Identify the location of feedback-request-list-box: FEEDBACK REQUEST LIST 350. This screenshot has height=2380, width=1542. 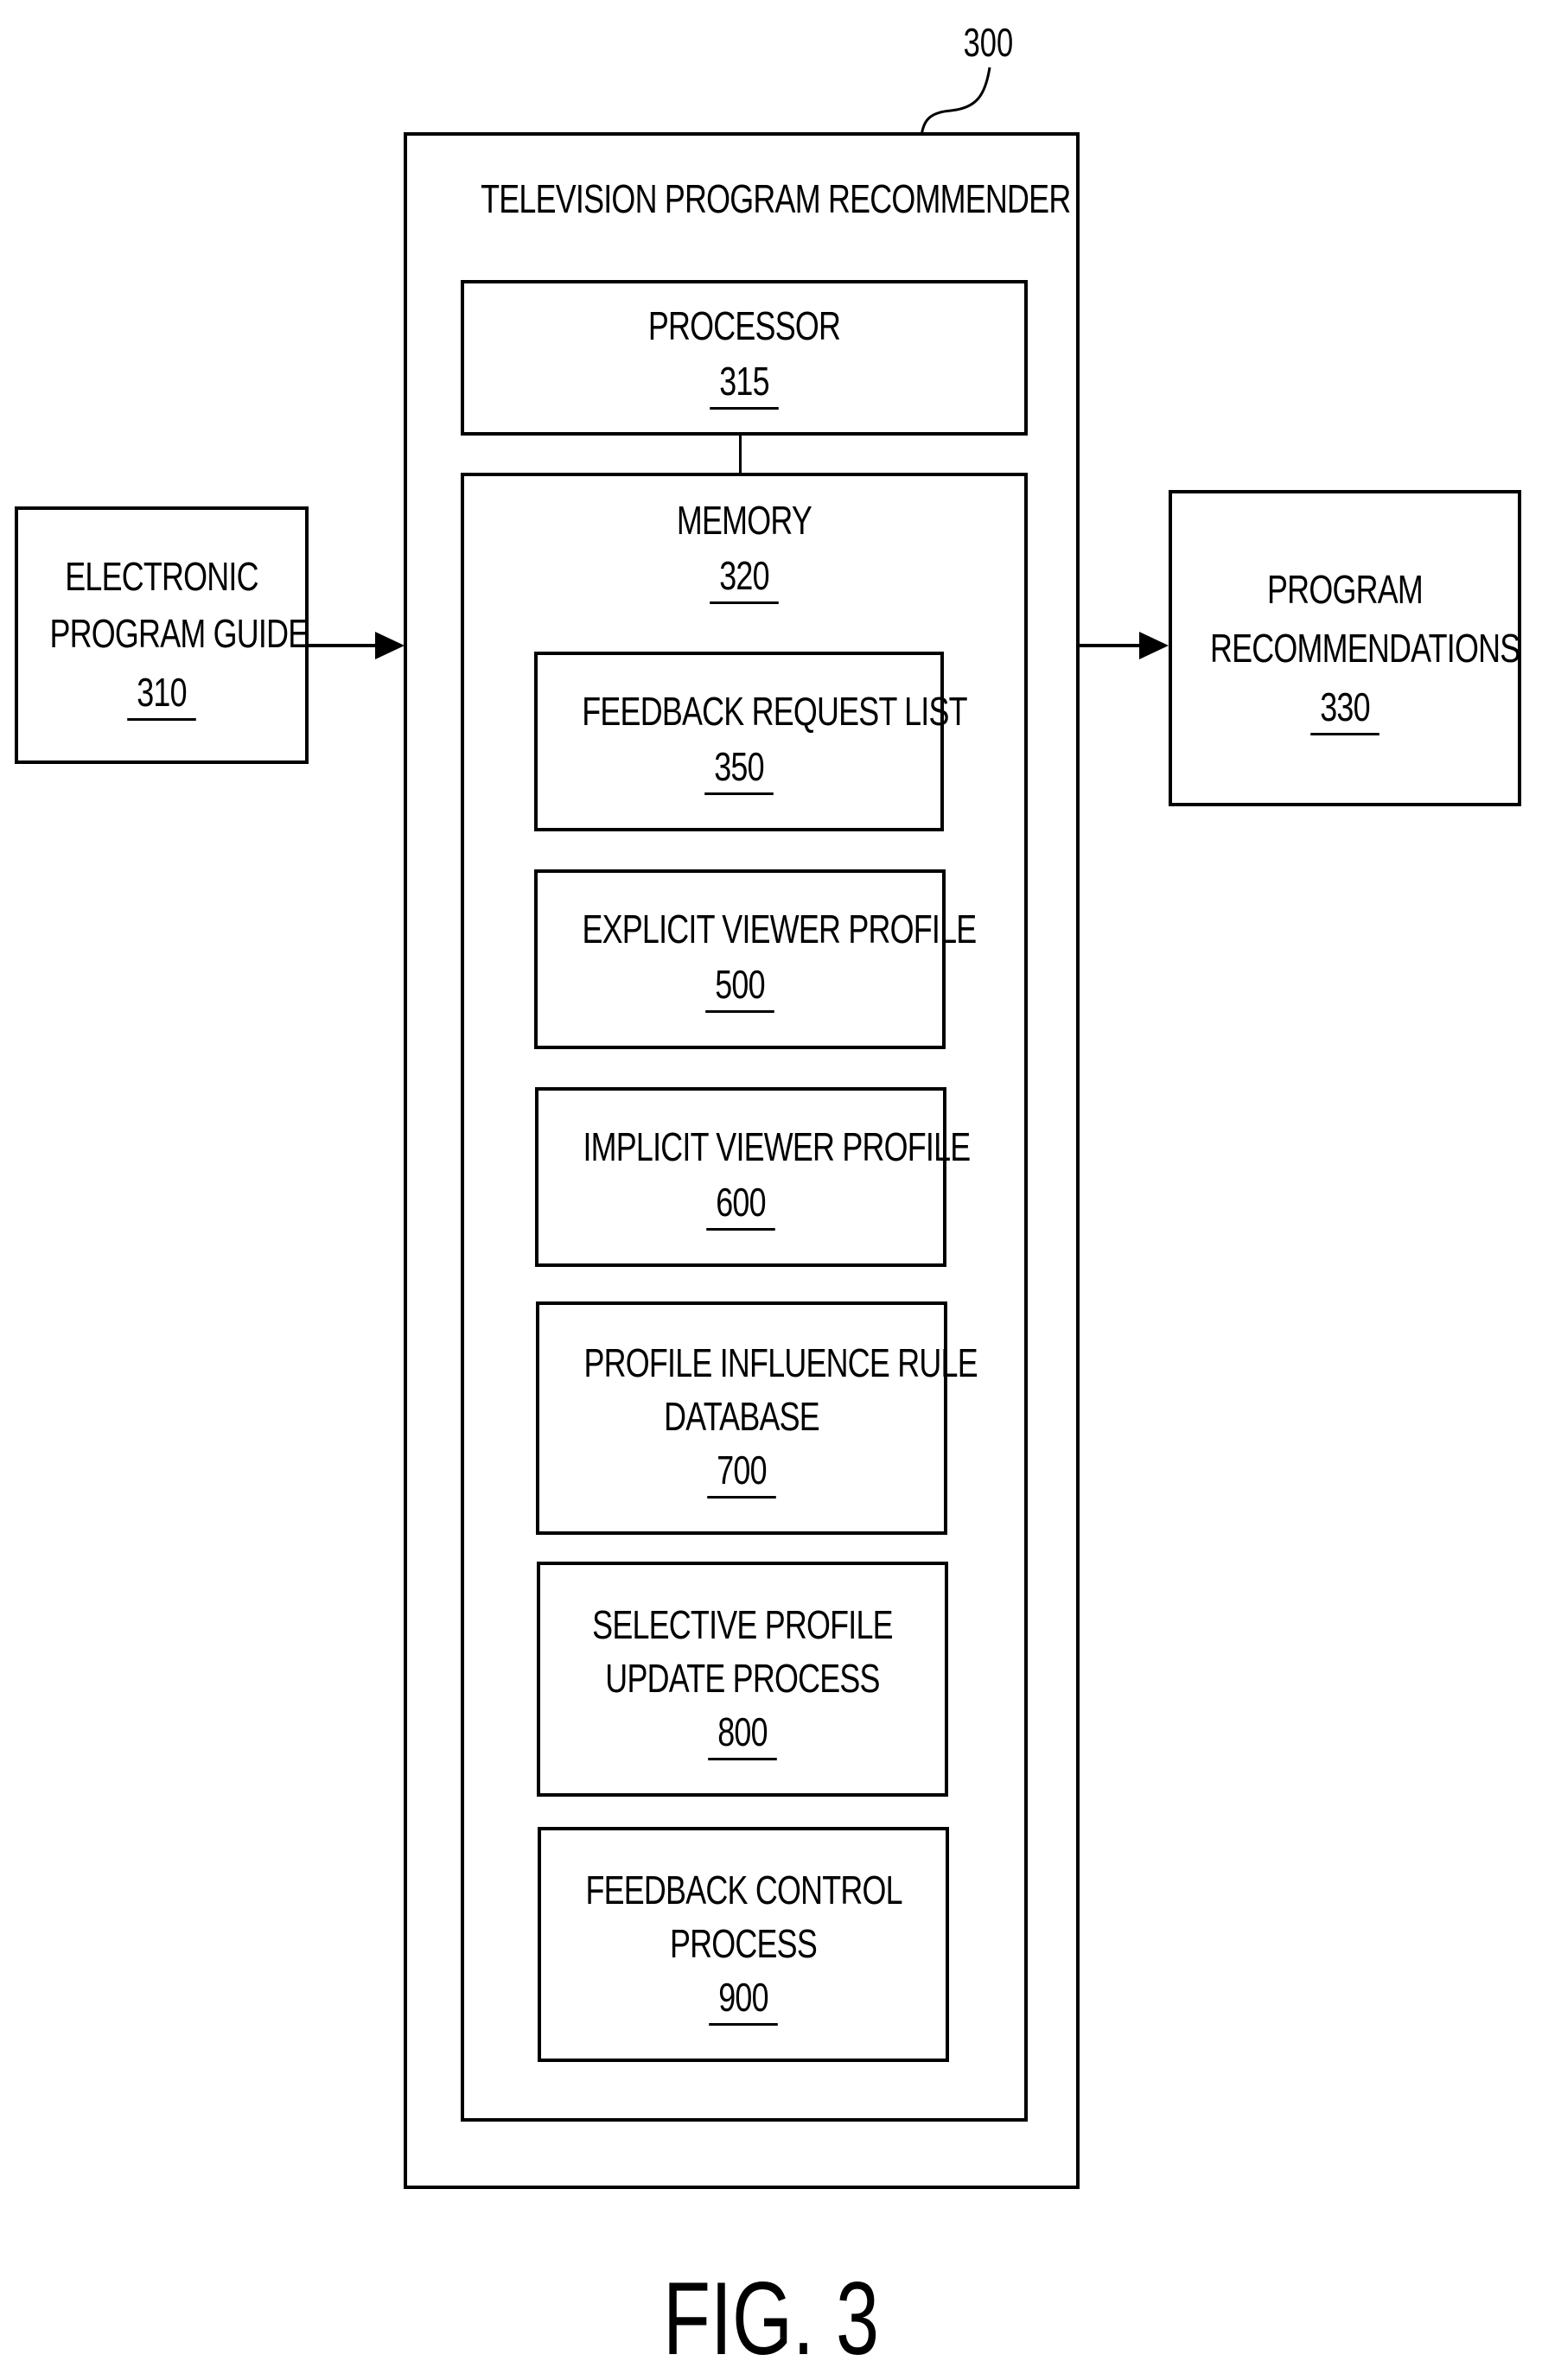
(751, 741).